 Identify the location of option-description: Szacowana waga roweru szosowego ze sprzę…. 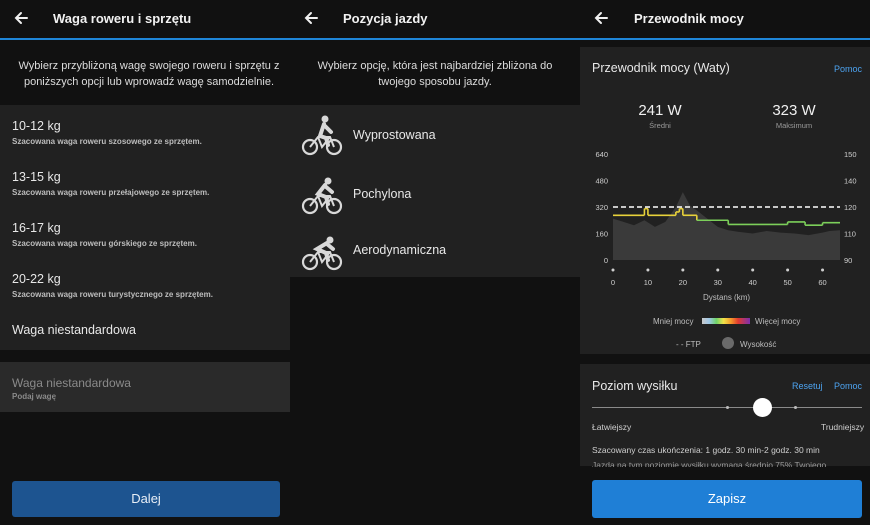
(107, 141).